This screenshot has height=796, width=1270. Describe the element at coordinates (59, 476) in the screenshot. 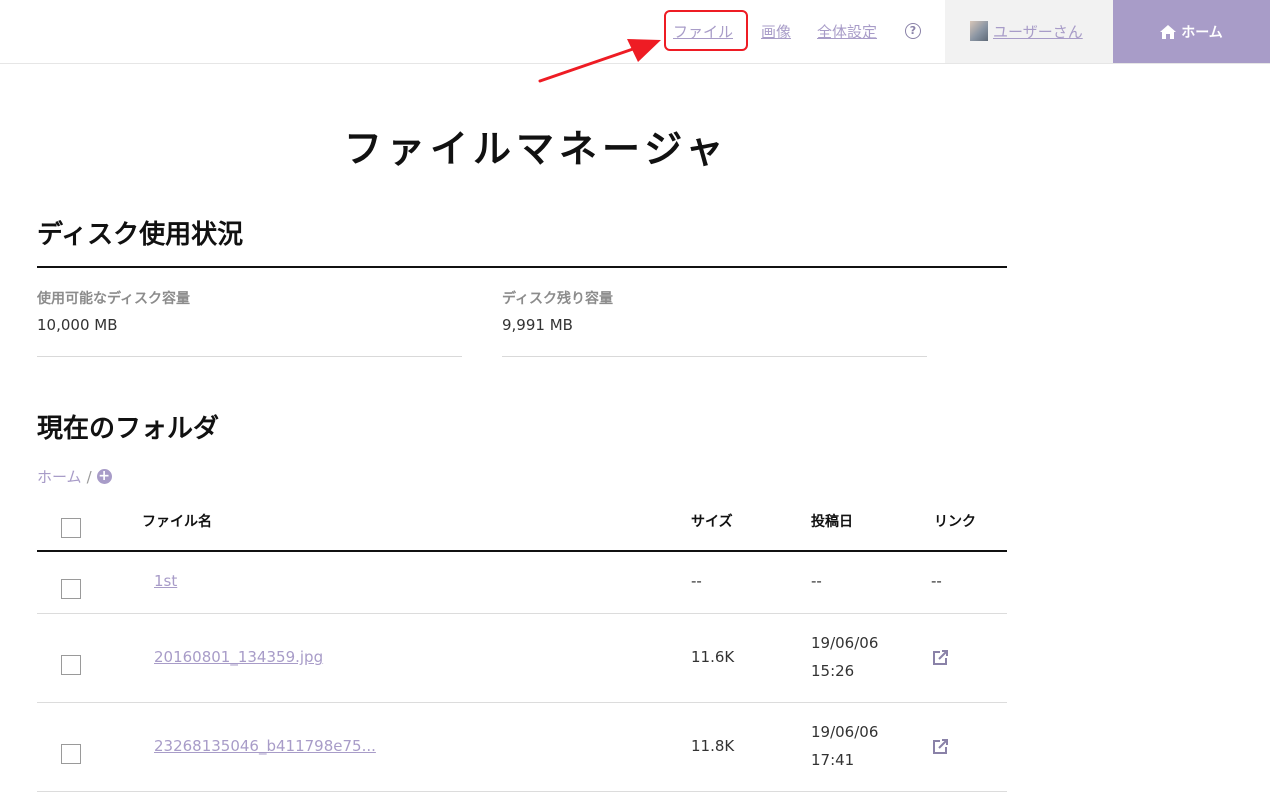

I see `breadcrumb-home-link: ホーム` at that location.